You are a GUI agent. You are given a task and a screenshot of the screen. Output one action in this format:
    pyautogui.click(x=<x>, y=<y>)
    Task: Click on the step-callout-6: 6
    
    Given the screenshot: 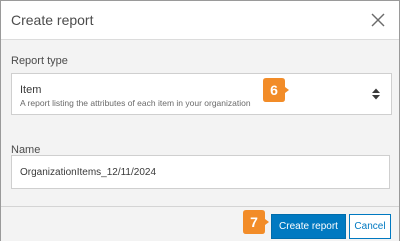 What is the action you would take?
    pyautogui.click(x=275, y=90)
    